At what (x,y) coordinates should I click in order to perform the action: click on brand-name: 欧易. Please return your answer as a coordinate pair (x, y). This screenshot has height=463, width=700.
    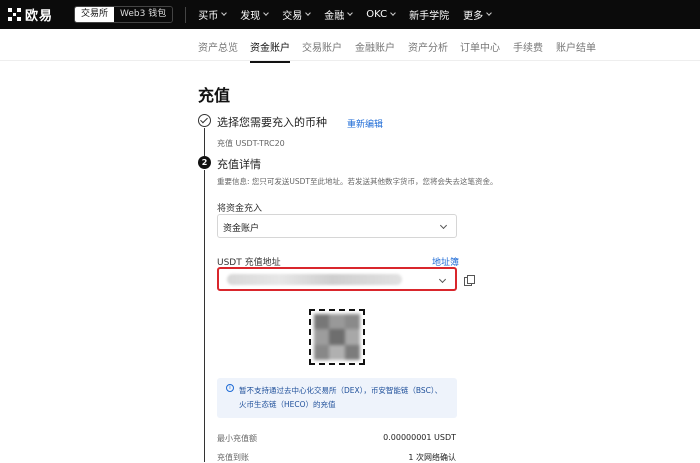
    Looking at the image, I should click on (39, 16).